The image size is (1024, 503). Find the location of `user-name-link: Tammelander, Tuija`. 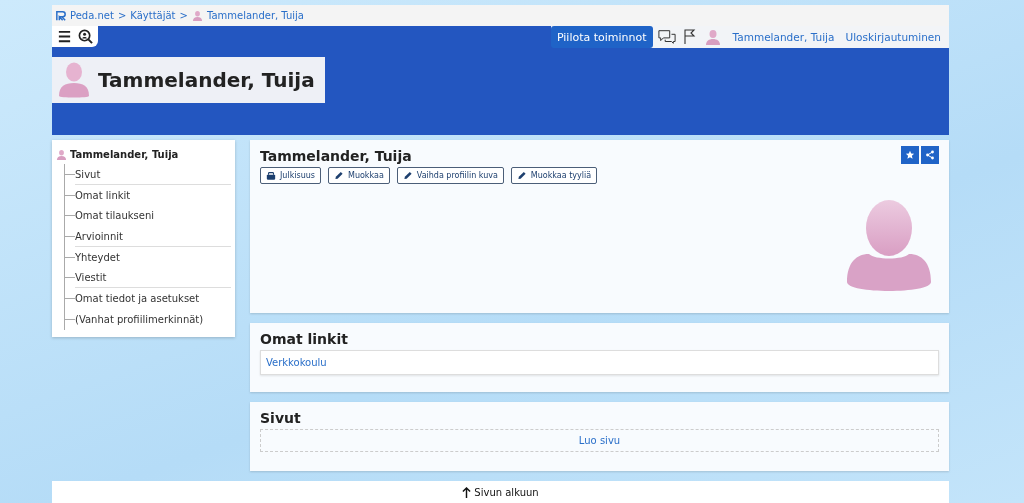

user-name-link: Tammelander, Tuija is located at coordinates (783, 37).